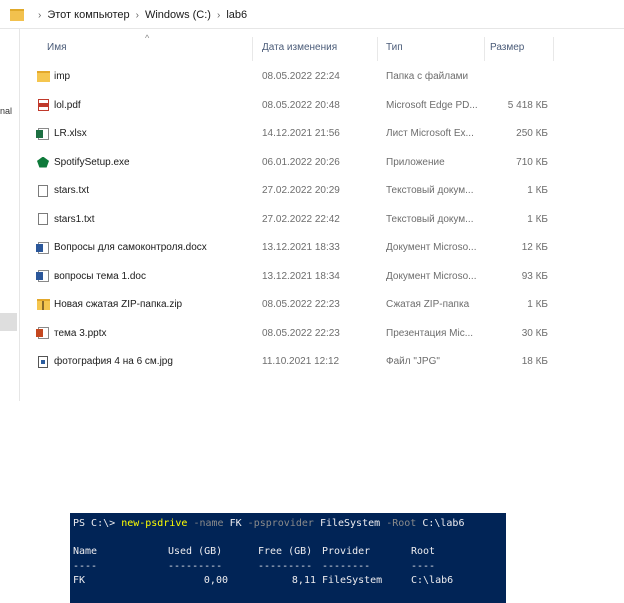 The width and height of the screenshot is (624, 603). I want to click on breadcrumb-item-folder: lab6, so click(236, 15).